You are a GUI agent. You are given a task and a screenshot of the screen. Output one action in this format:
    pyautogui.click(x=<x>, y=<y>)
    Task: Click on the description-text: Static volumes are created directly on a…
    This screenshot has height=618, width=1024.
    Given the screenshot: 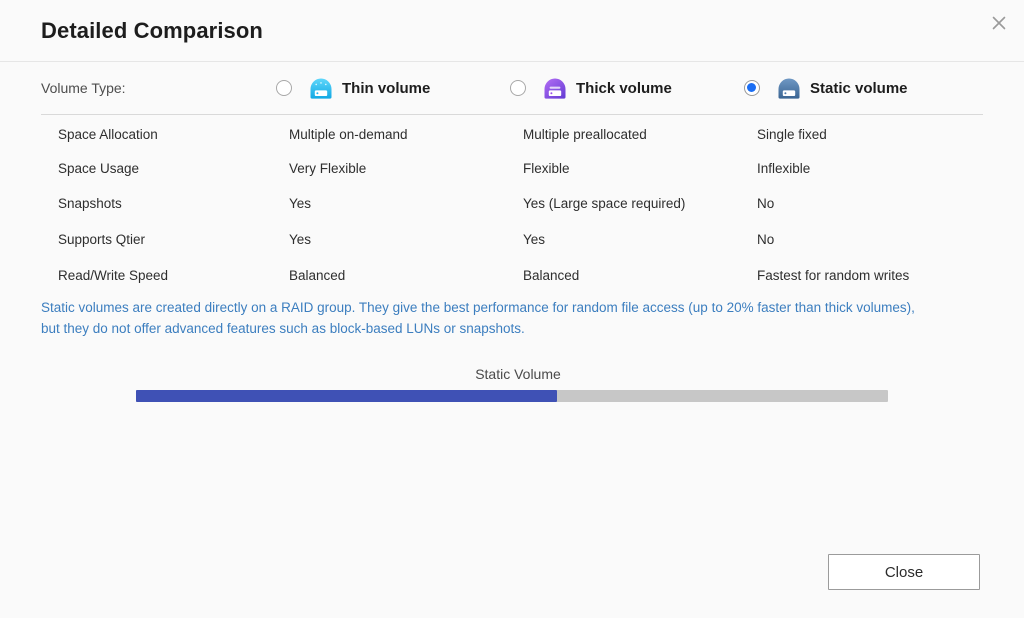 What is the action you would take?
    pyautogui.click(x=478, y=318)
    